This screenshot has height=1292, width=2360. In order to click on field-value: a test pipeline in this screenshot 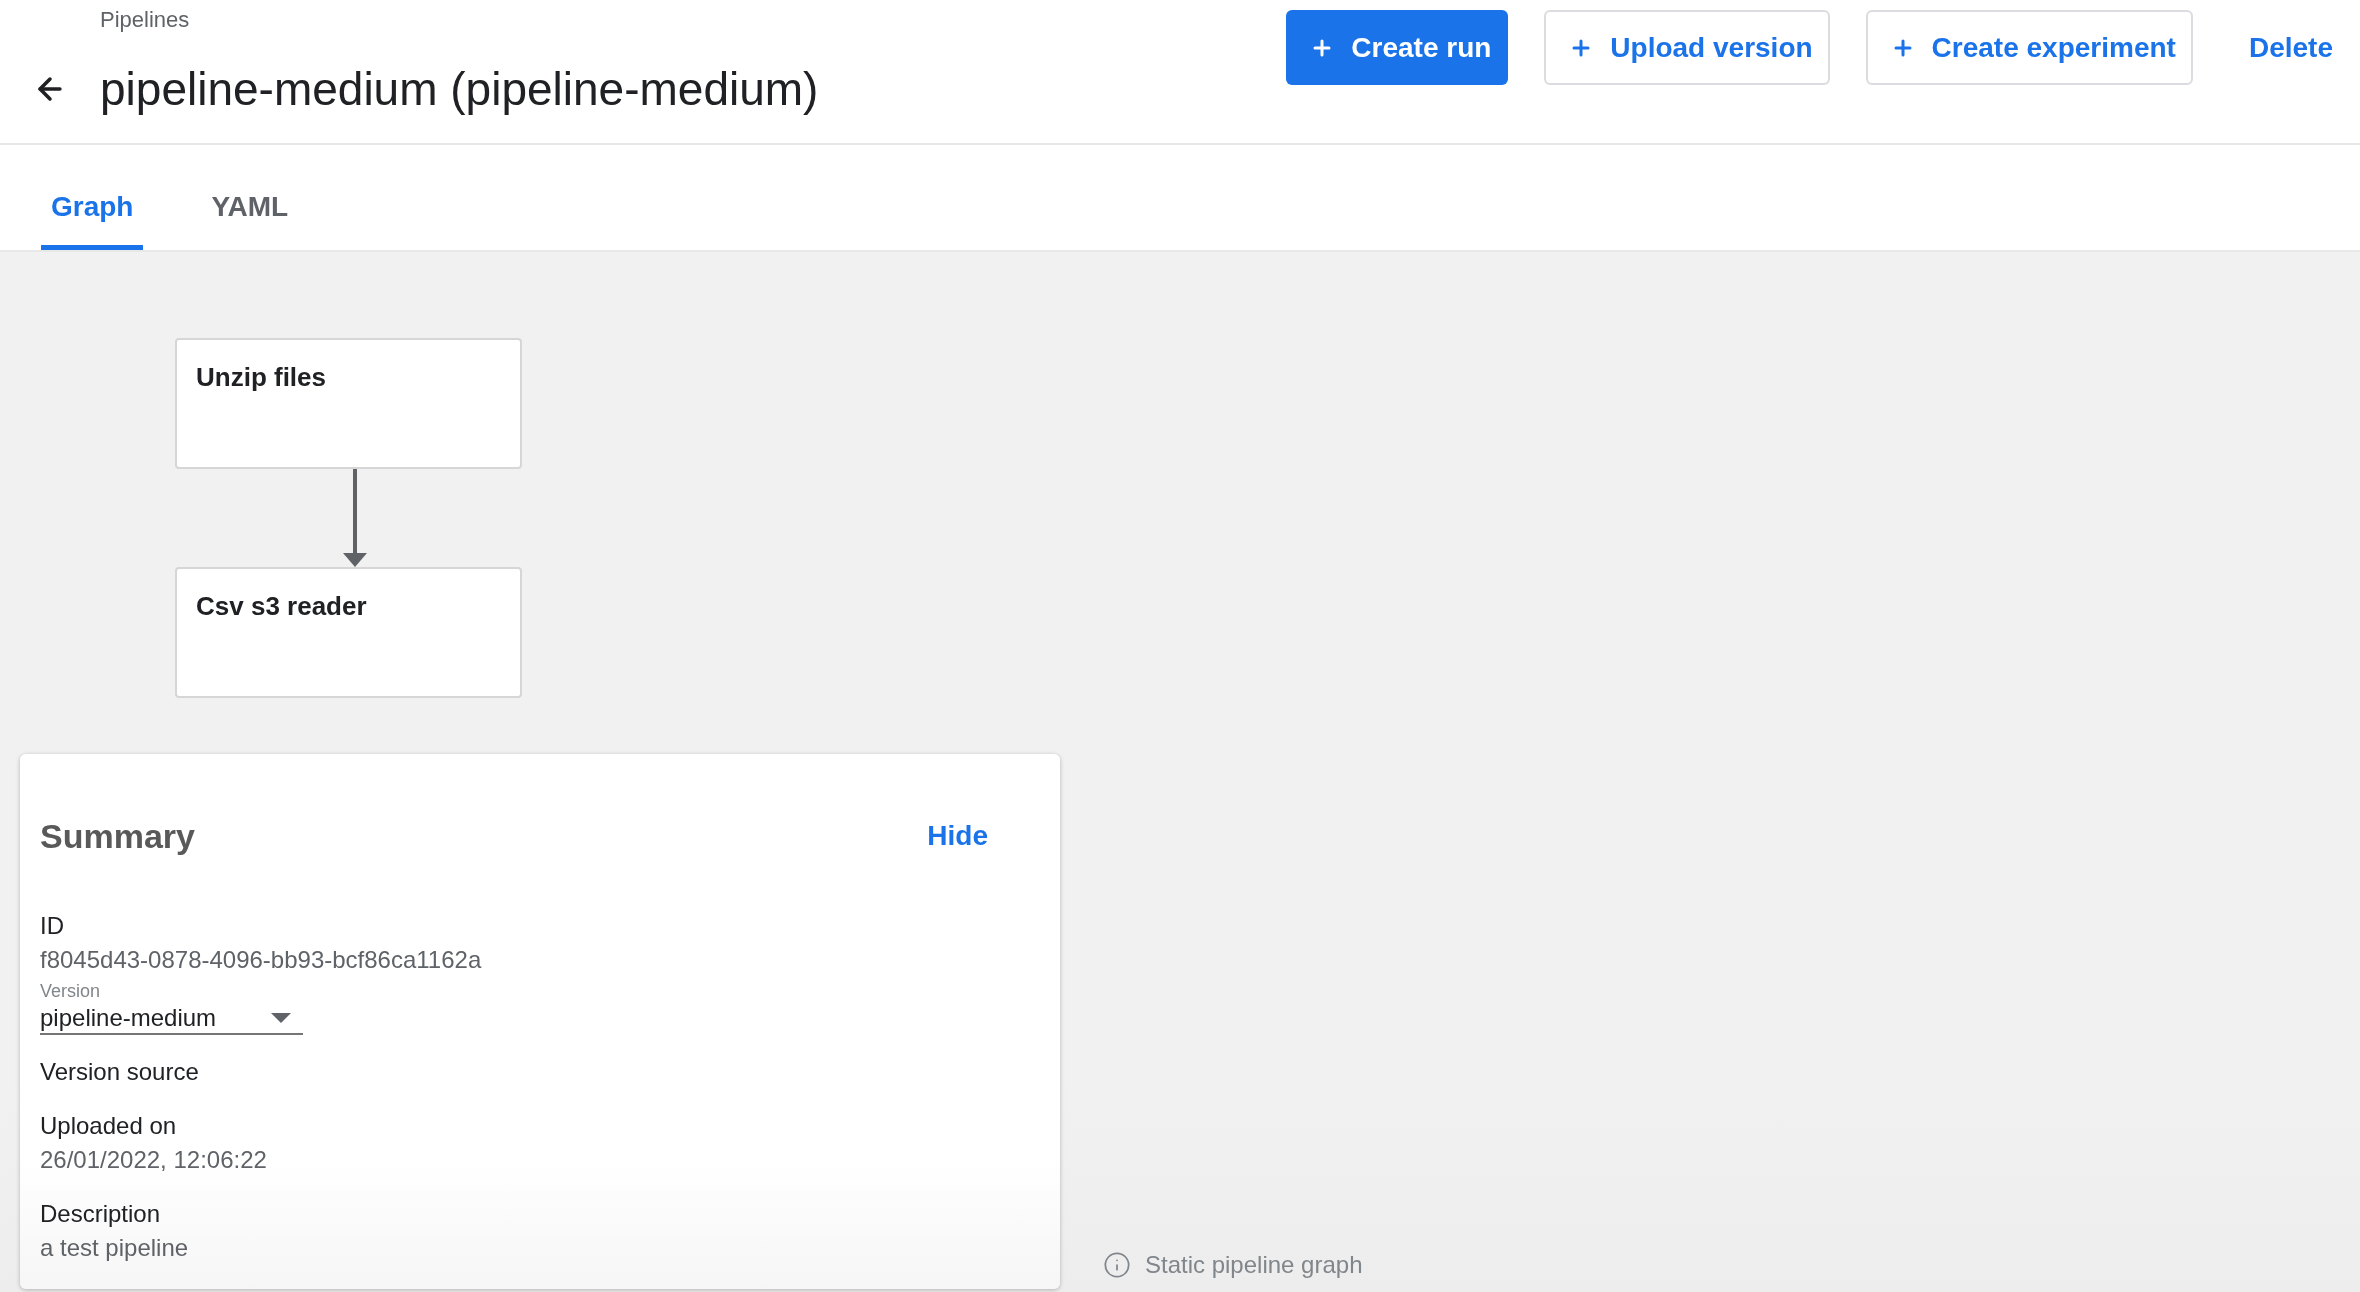, I will do `click(114, 1248)`.